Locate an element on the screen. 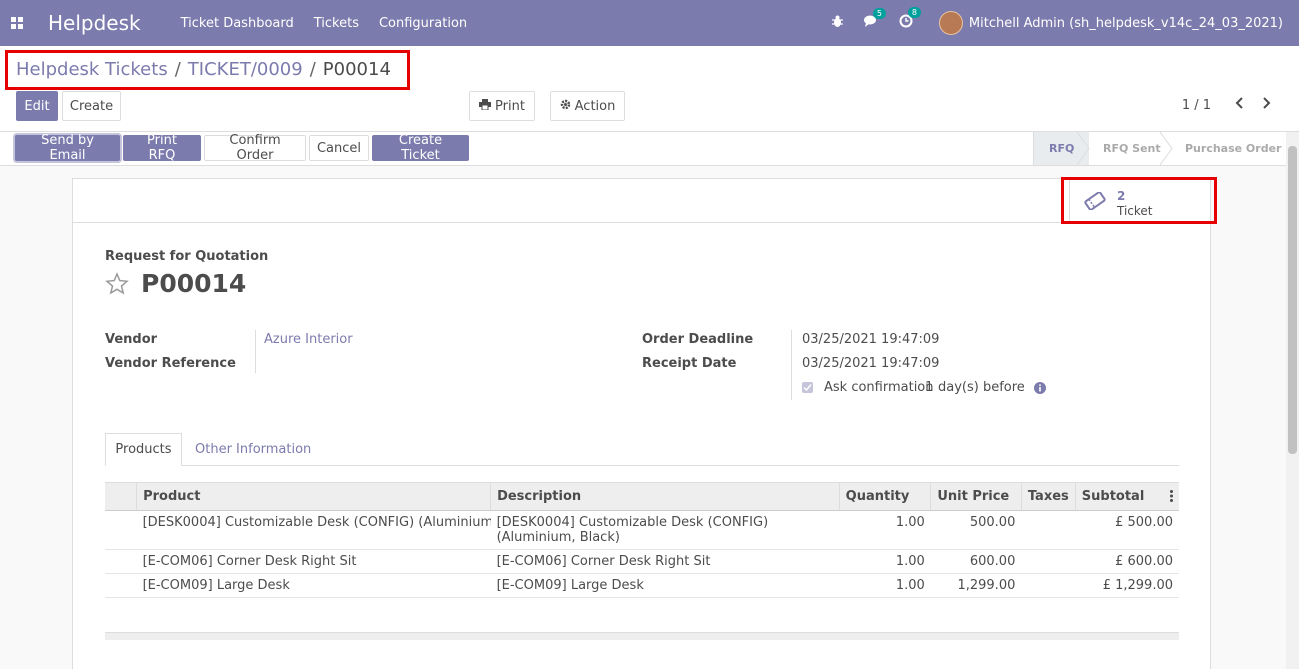 The image size is (1299, 669). tab-other-information: Other Information is located at coordinates (253, 449).